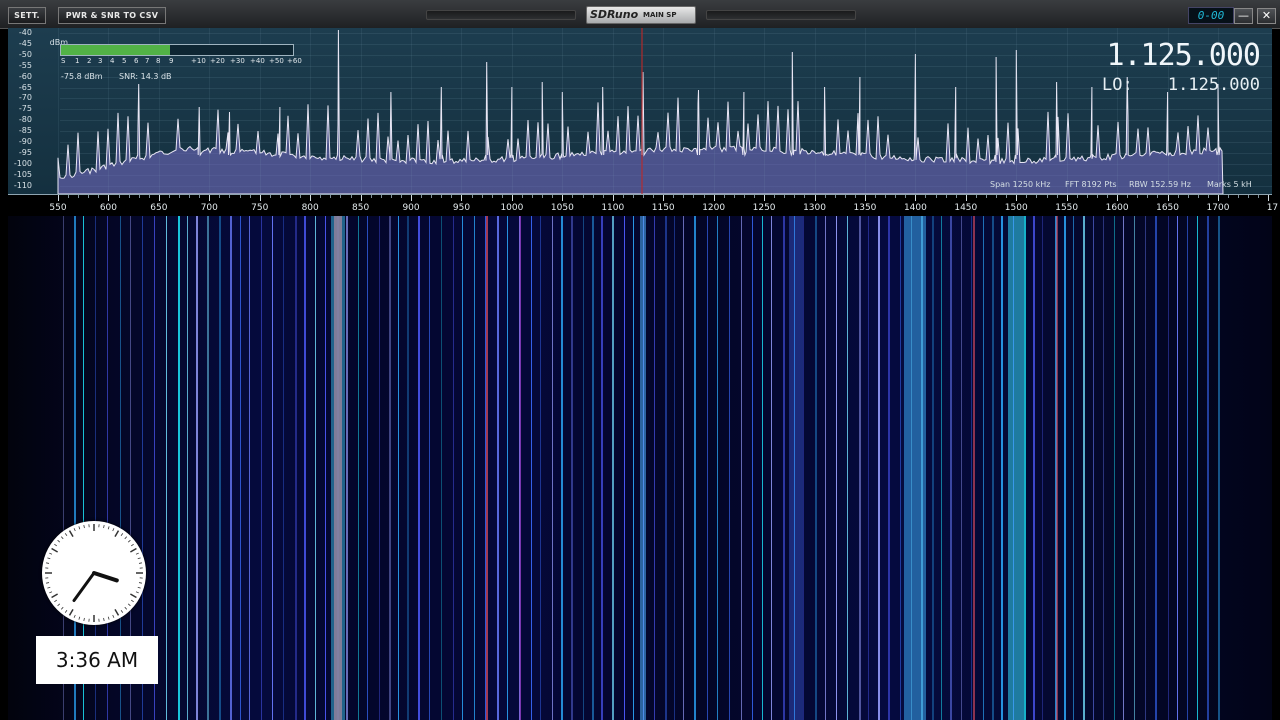 The height and width of the screenshot is (720, 1280). What do you see at coordinates (108, 208) in the screenshot?
I see `axis-frequency-label: 600` at bounding box center [108, 208].